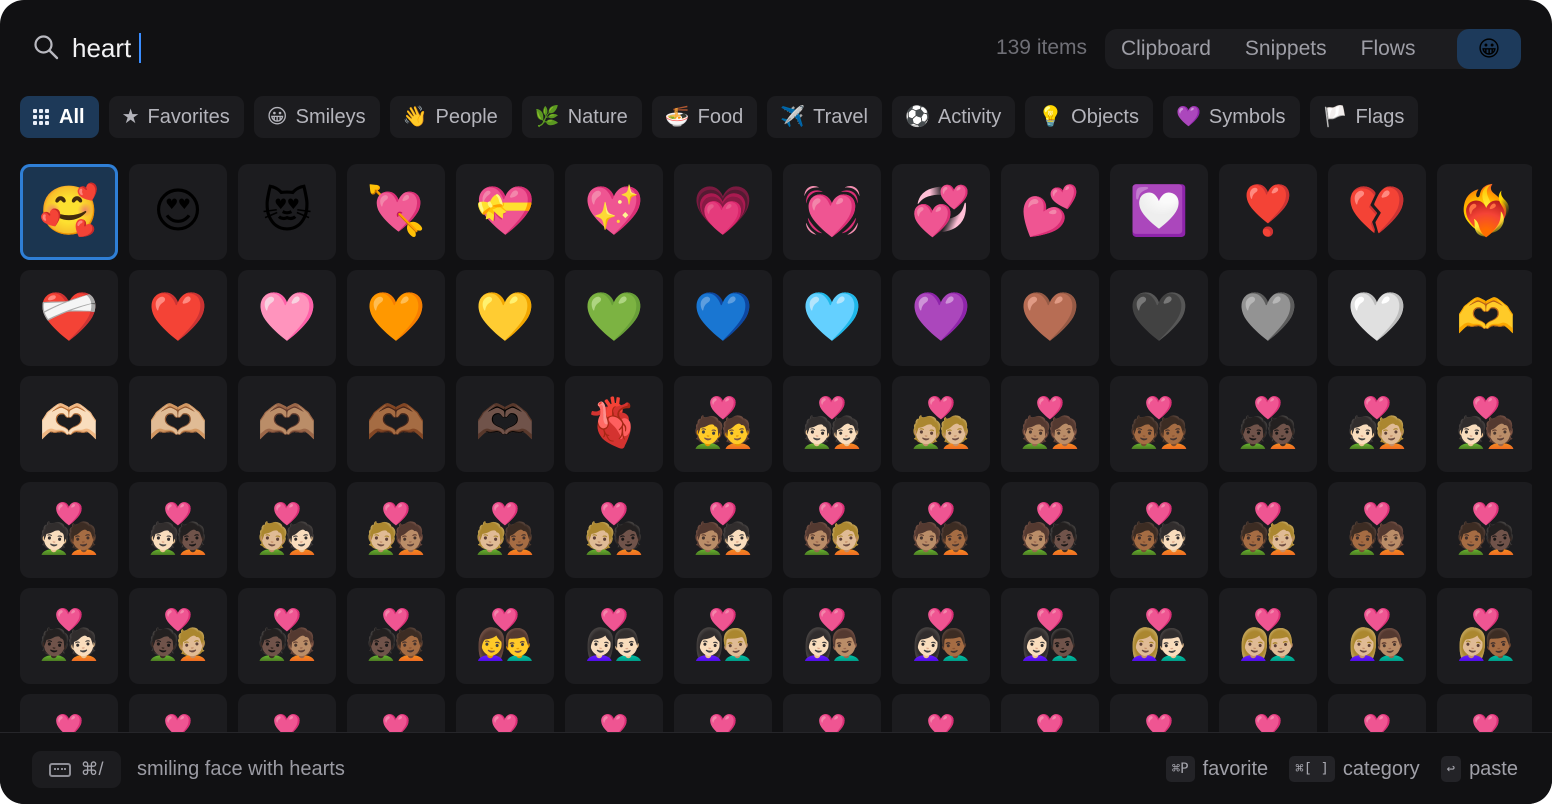 This screenshot has width=1552, height=804. Describe the element at coordinates (1286, 49) in the screenshot. I see `tab-snippets: Snippets` at that location.